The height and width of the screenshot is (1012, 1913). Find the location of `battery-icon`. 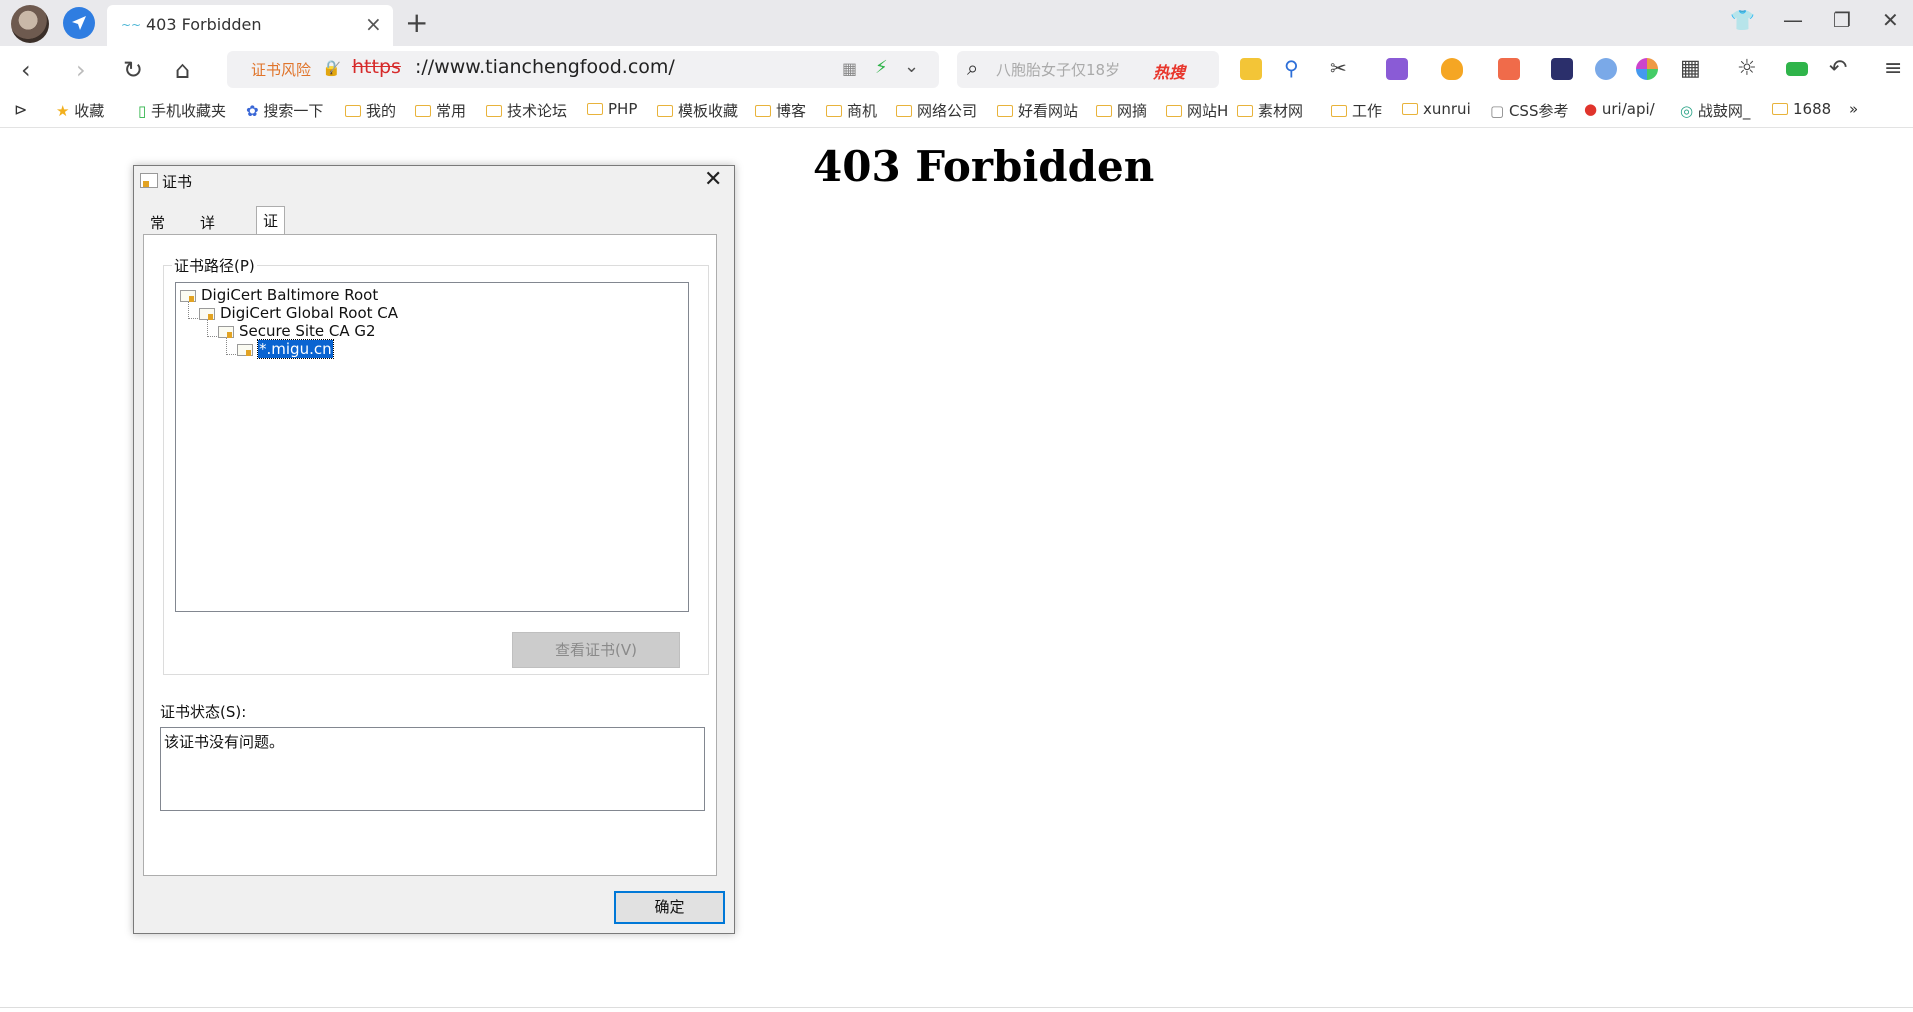

battery-icon is located at coordinates (1797, 69).